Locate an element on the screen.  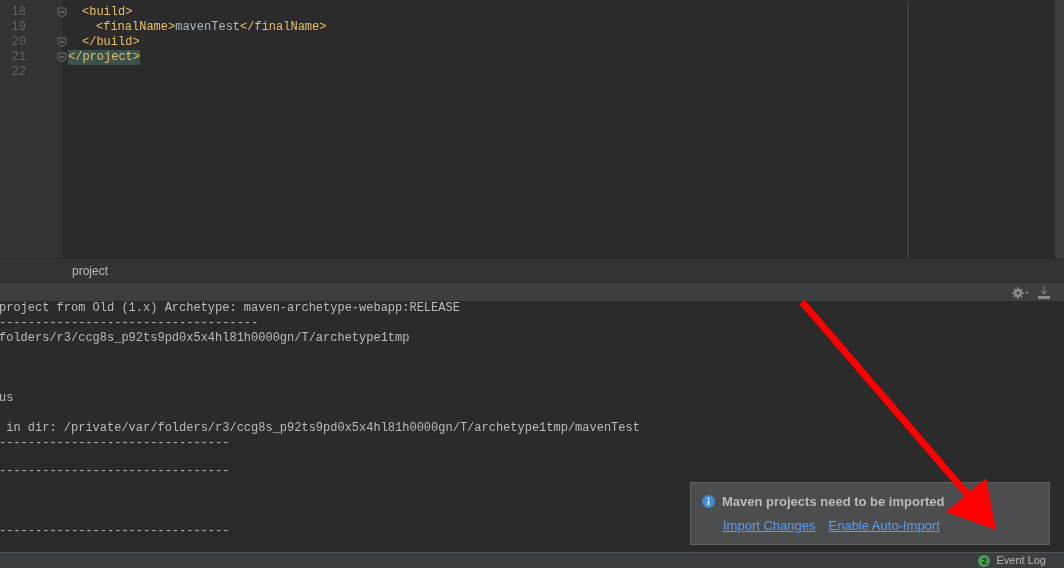
notification-message: Maven projects need to be imported is located at coordinates (833, 502).